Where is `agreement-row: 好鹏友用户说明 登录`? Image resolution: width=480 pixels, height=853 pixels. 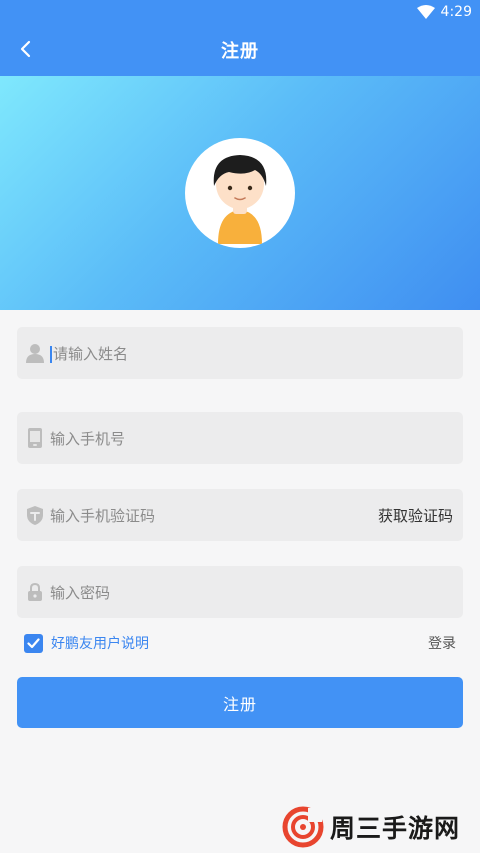
agreement-row: 好鹏友用户说明 登录 is located at coordinates (242, 643).